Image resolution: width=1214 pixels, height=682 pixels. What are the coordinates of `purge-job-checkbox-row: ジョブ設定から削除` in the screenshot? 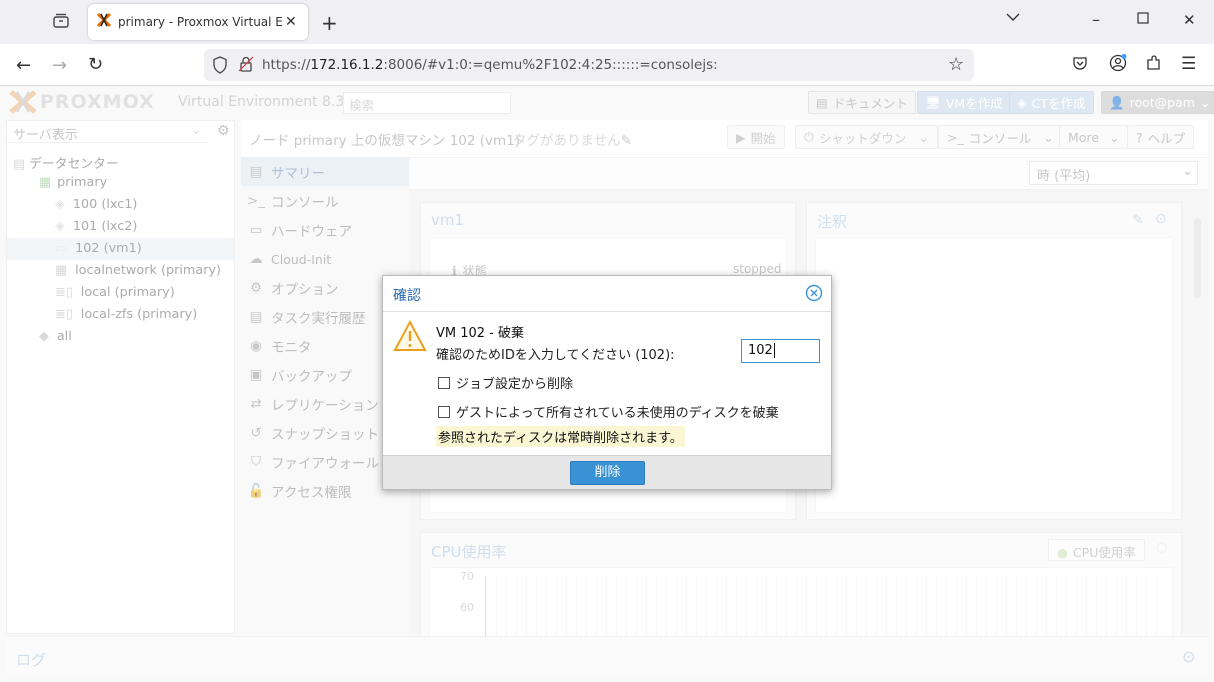 It's located at (505, 382).